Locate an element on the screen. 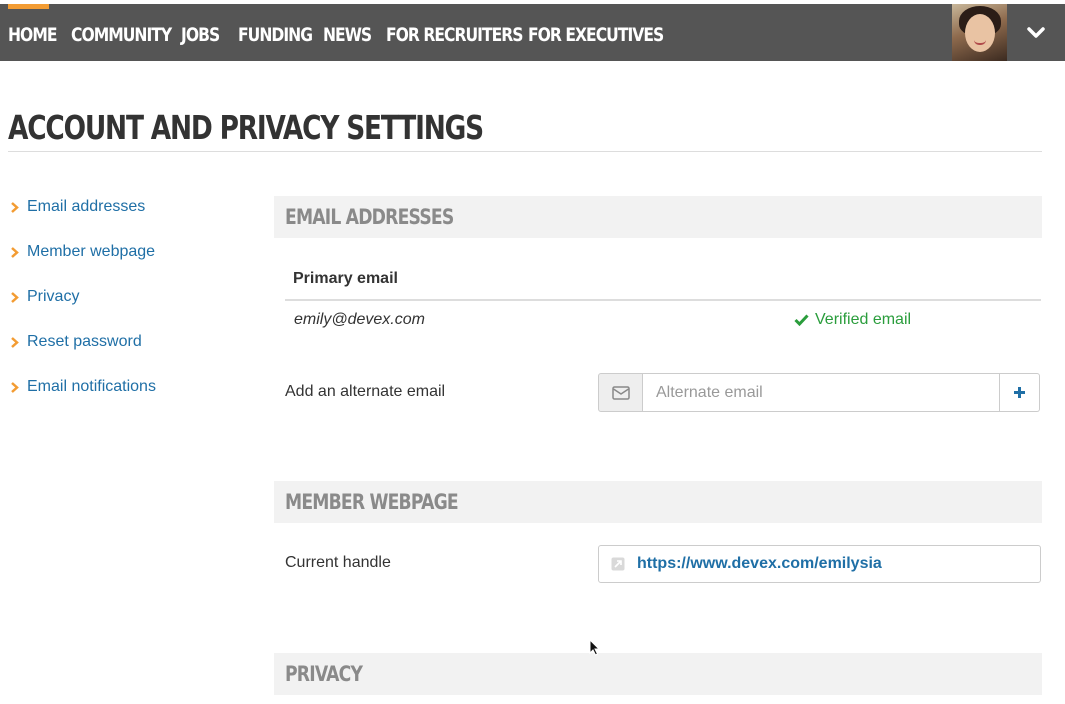 The width and height of the screenshot is (1065, 704). section-header-member-webpage: Member Webpage is located at coordinates (658, 502).